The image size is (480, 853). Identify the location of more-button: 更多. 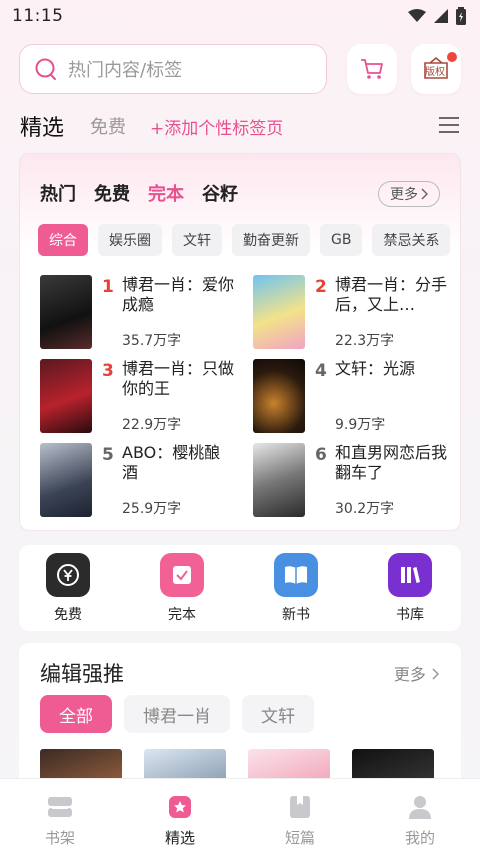
(409, 194).